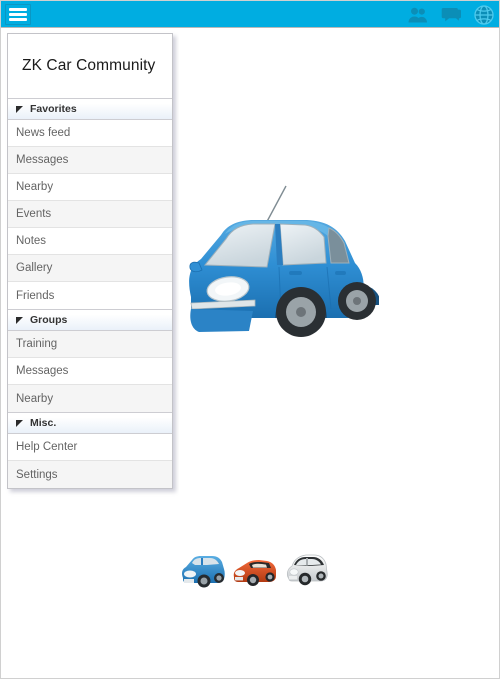 Image resolution: width=500 pixels, height=679 pixels. Describe the element at coordinates (418, 15) in the screenshot. I see `people-icon` at that location.